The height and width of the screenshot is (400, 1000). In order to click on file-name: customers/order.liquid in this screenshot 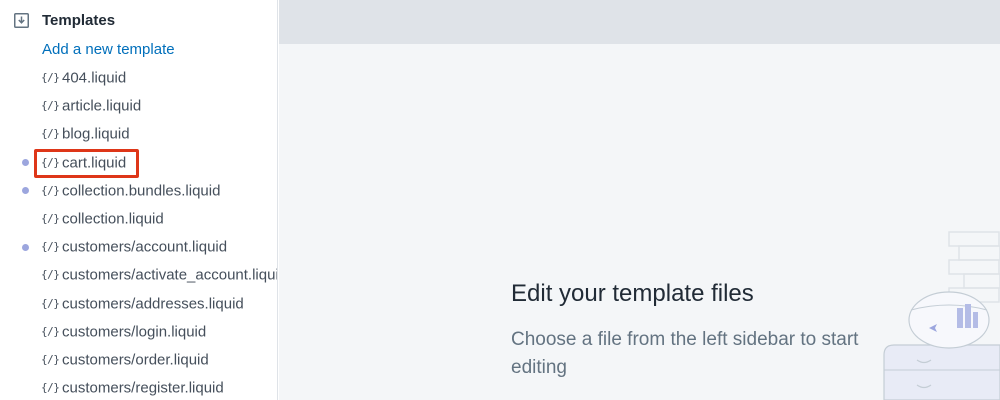, I will do `click(135, 360)`.